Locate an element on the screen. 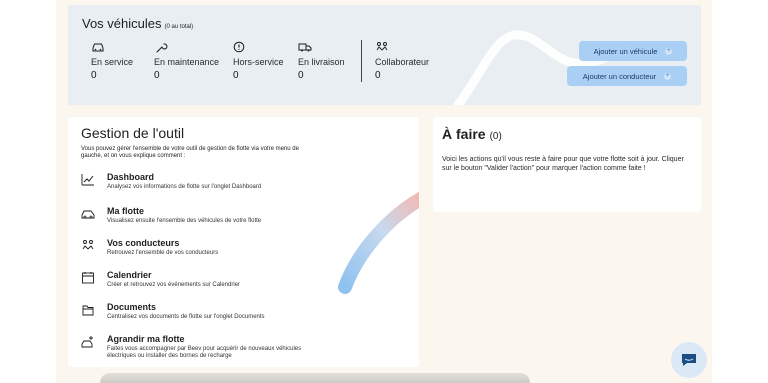  stat-label: Collaborateur is located at coordinates (402, 62).